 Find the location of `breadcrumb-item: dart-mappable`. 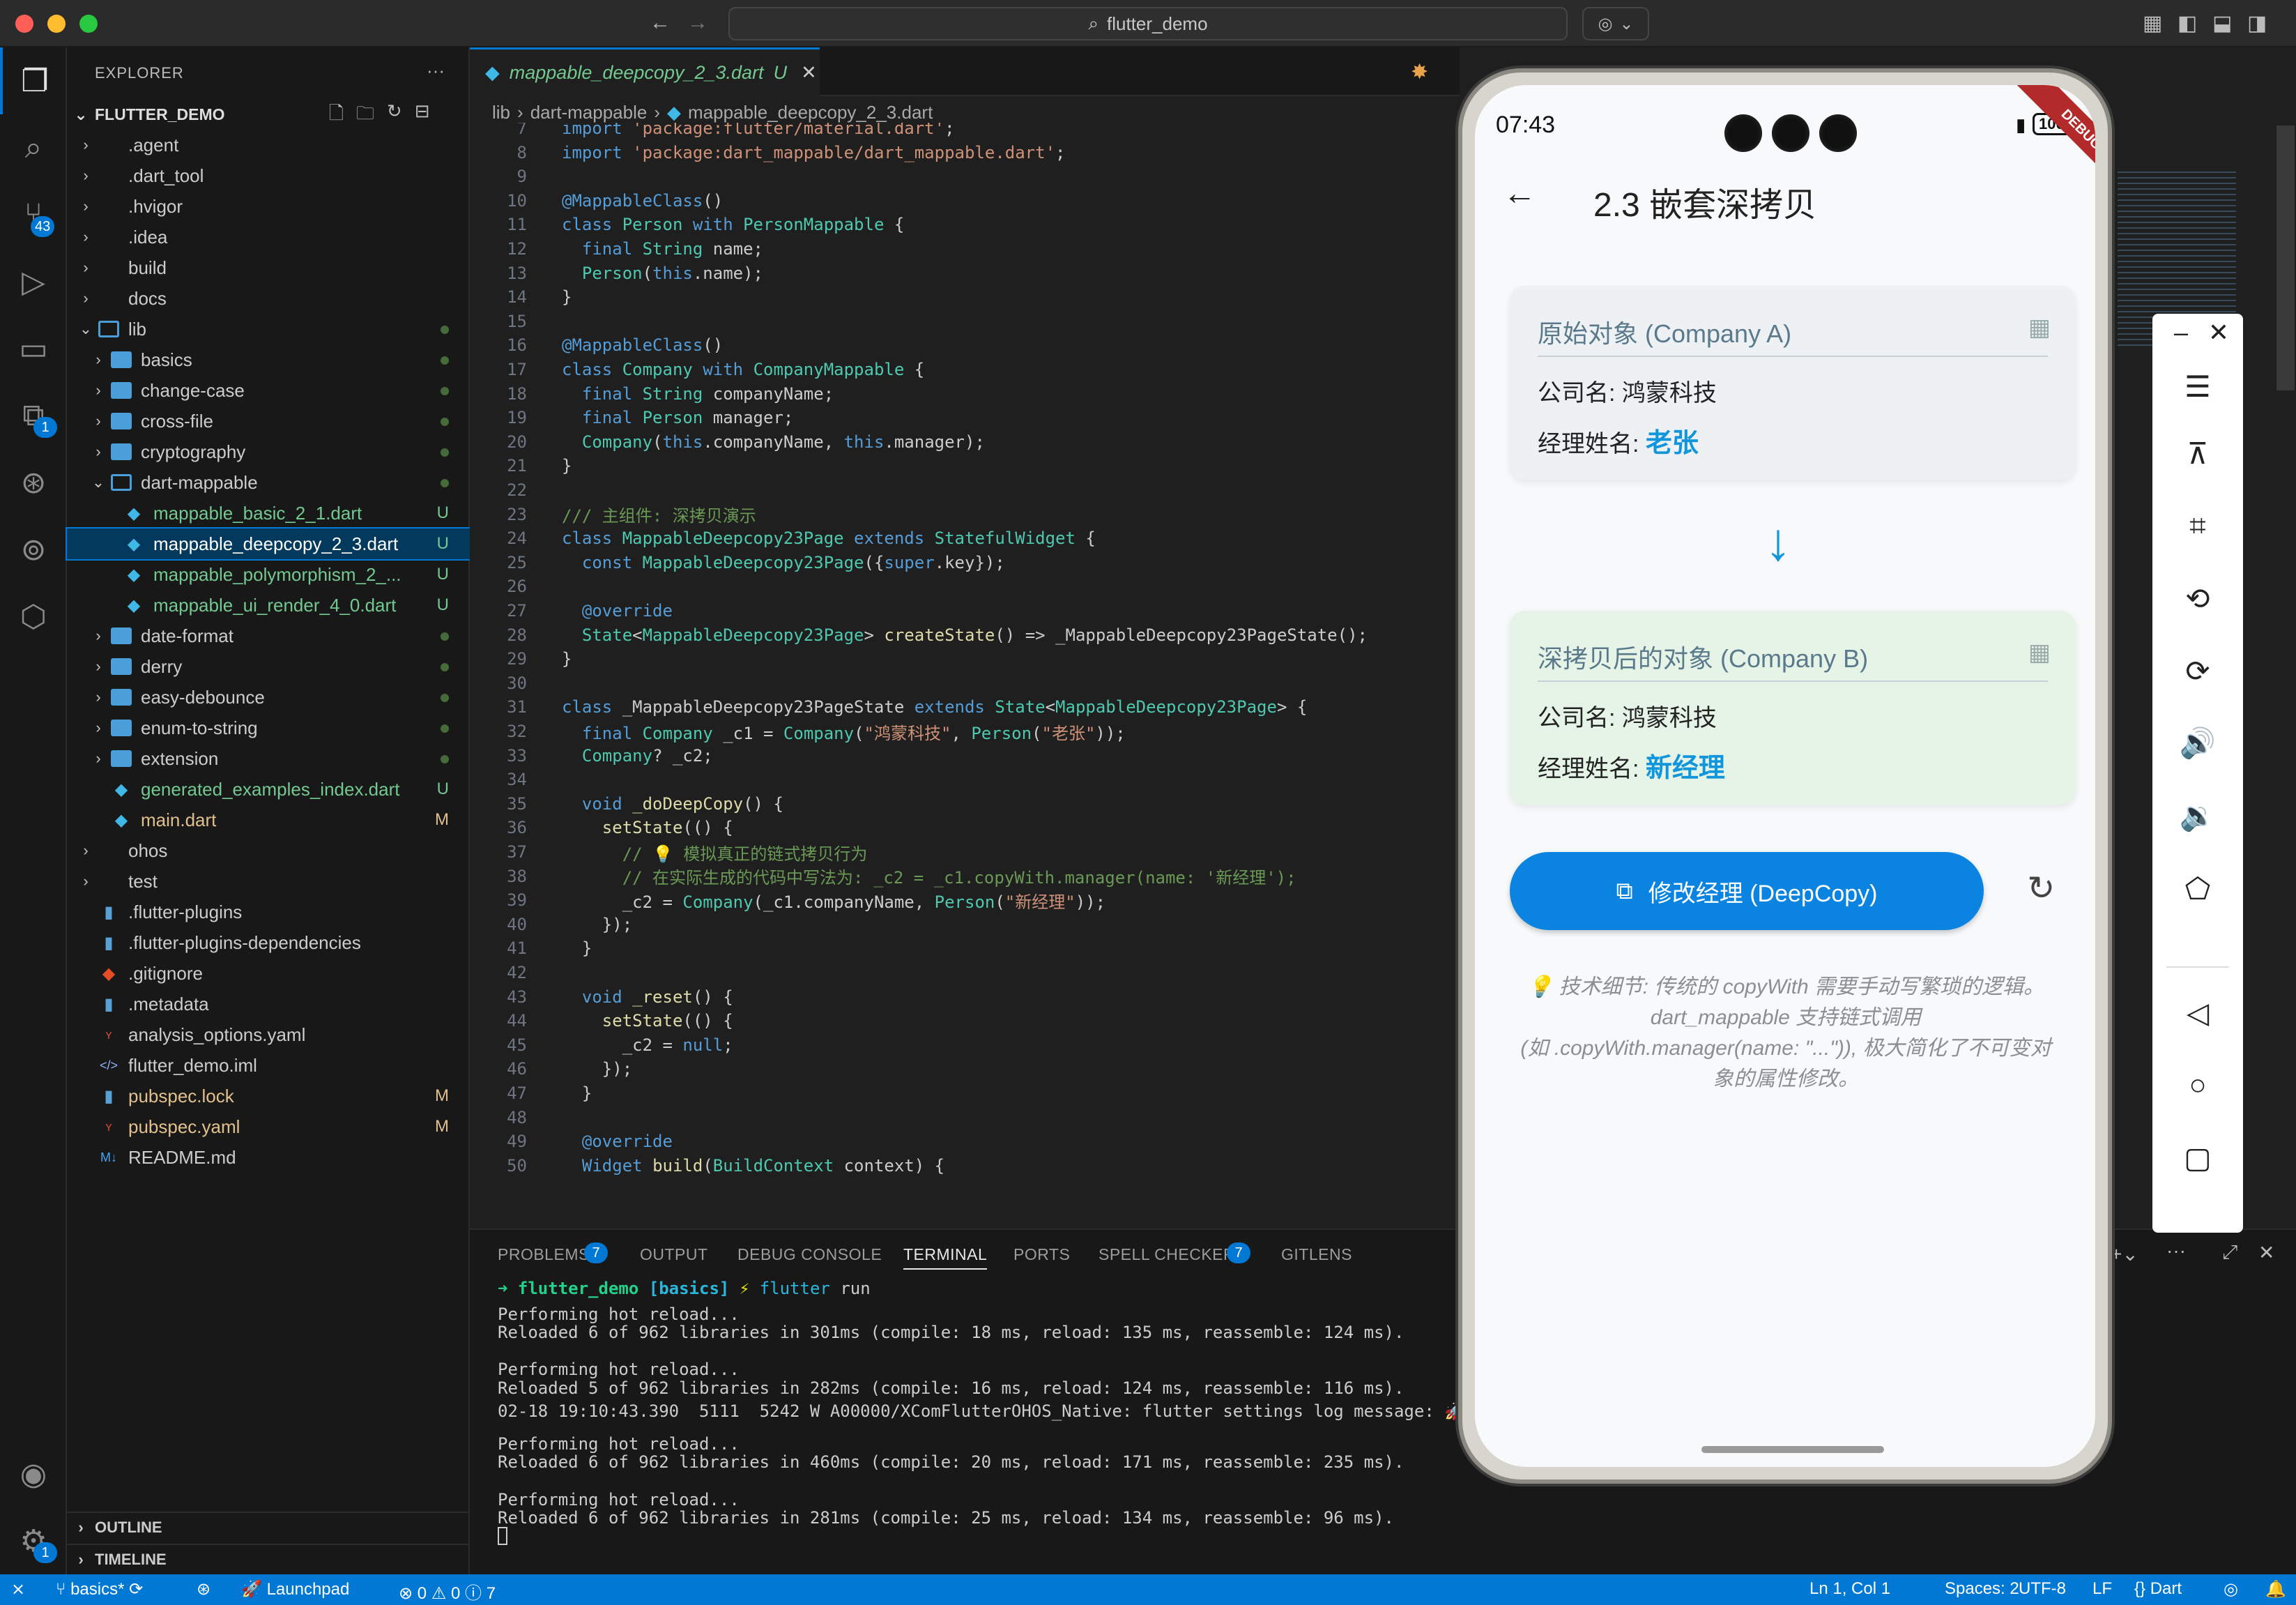

breadcrumb-item: dart-mappable is located at coordinates (589, 113).